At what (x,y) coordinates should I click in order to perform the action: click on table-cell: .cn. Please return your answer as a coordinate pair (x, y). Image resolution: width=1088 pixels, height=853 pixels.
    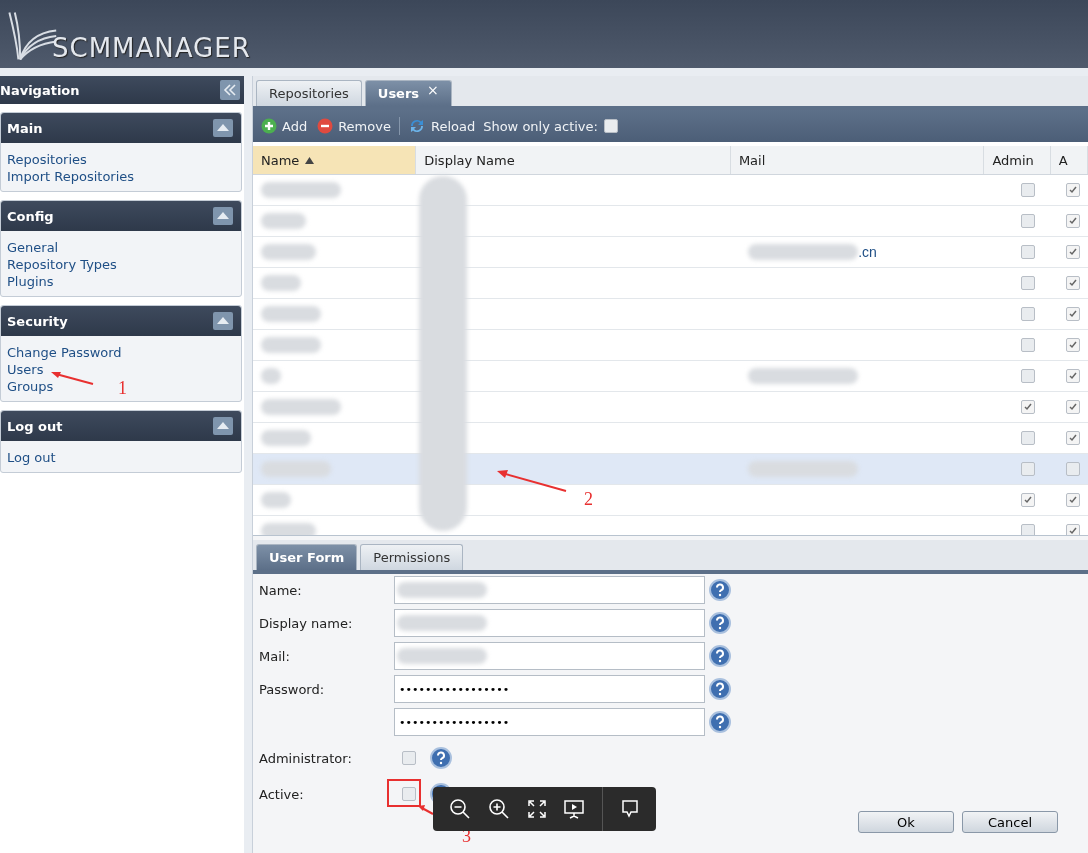
    Looking at the image, I should click on (867, 252).